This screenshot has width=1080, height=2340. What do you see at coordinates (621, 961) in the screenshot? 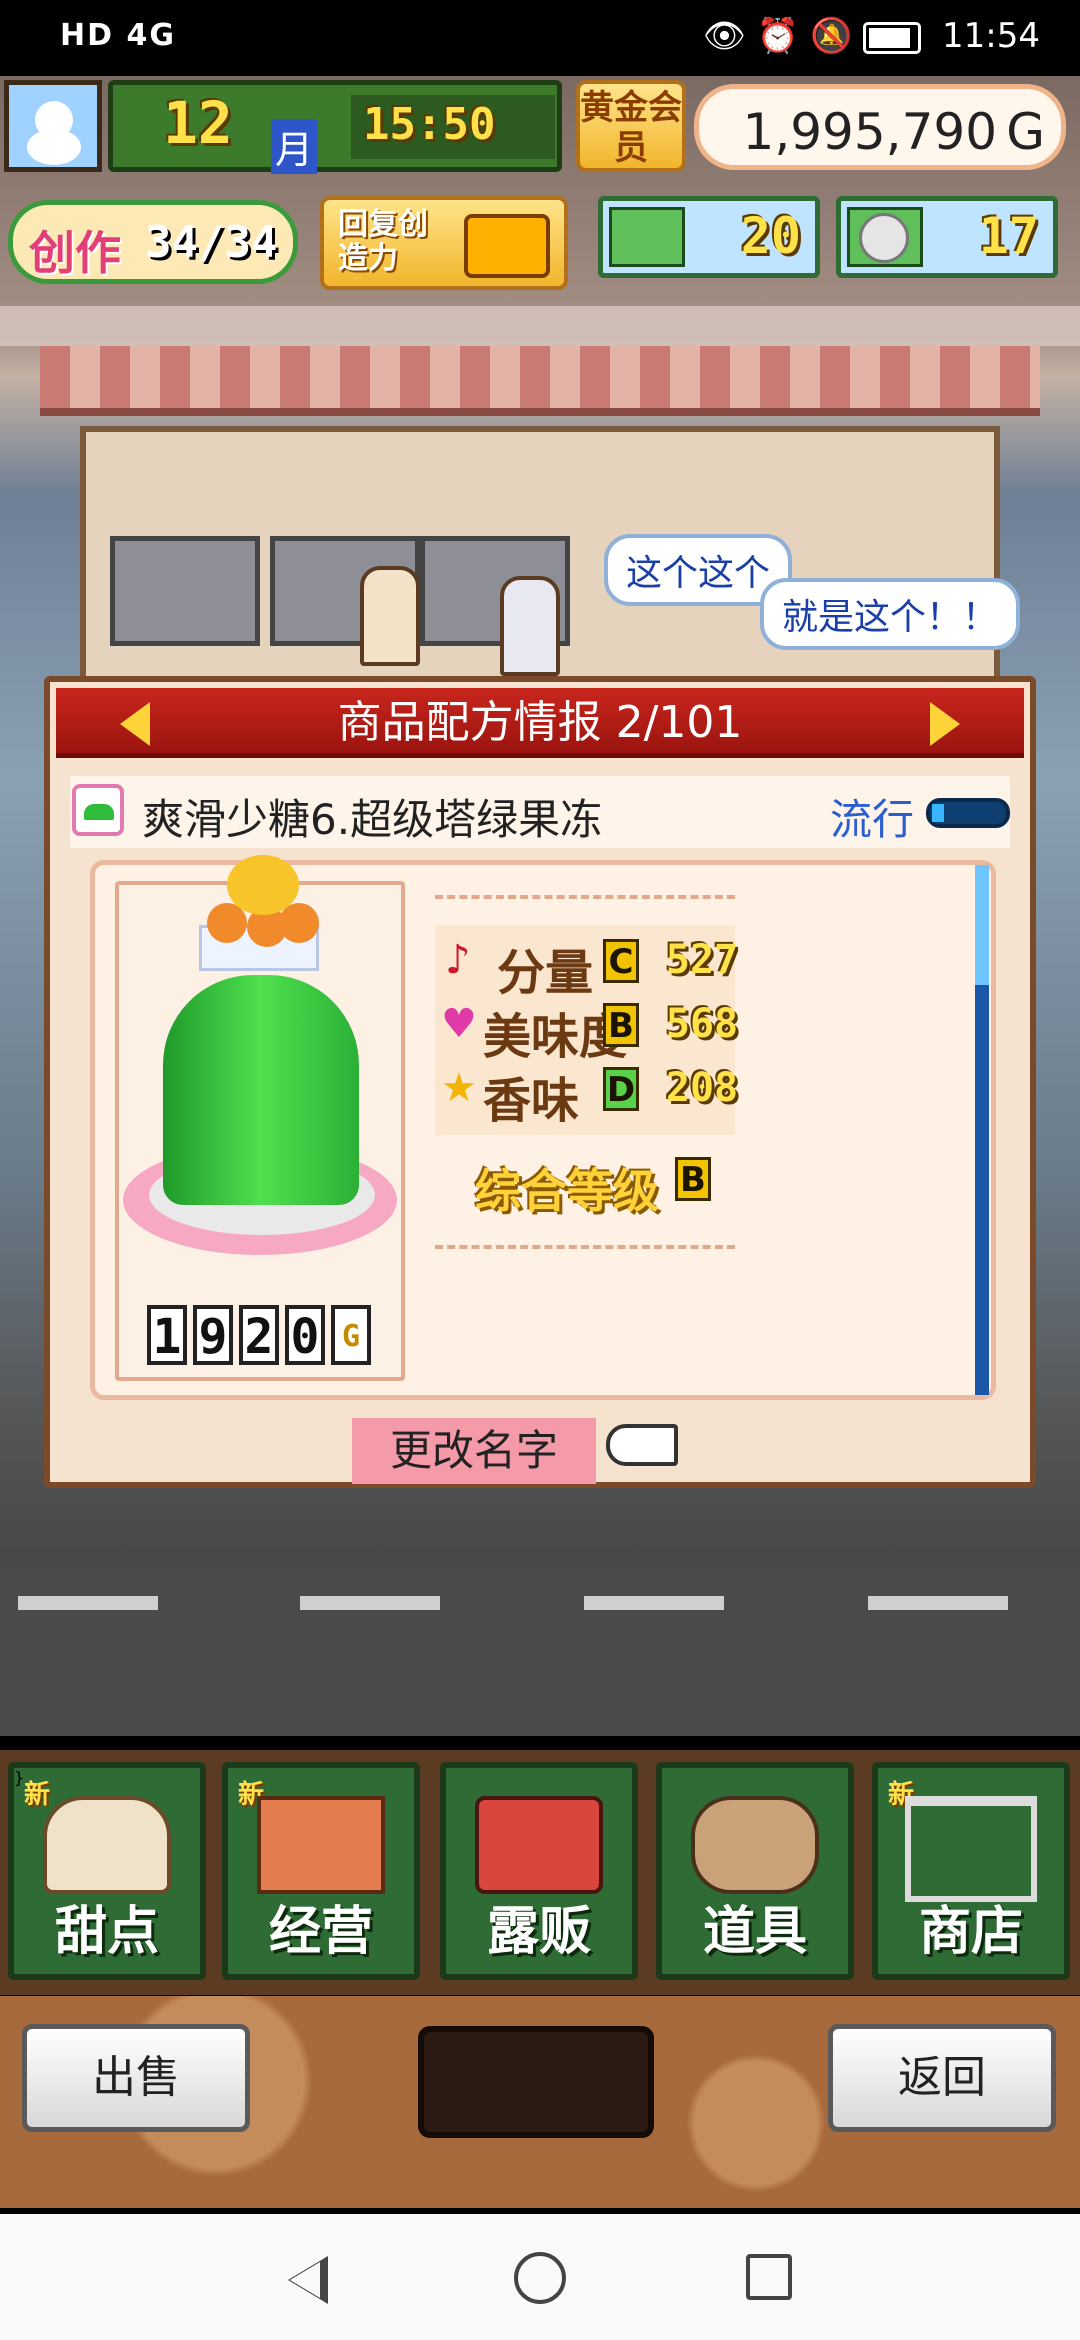
I see `stat-grade-quantity: C` at bounding box center [621, 961].